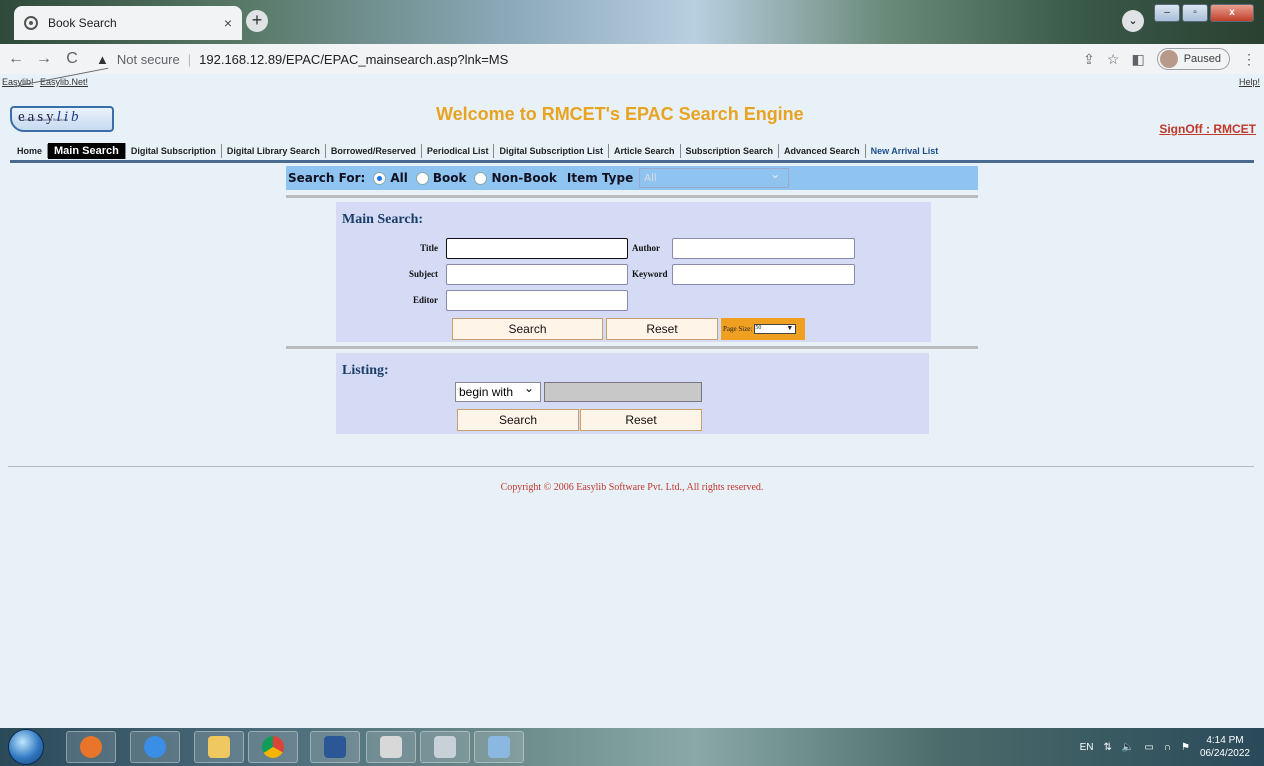 This screenshot has height=766, width=1264. Describe the element at coordinates (632, 161) in the screenshot. I see `menu-underline` at that location.